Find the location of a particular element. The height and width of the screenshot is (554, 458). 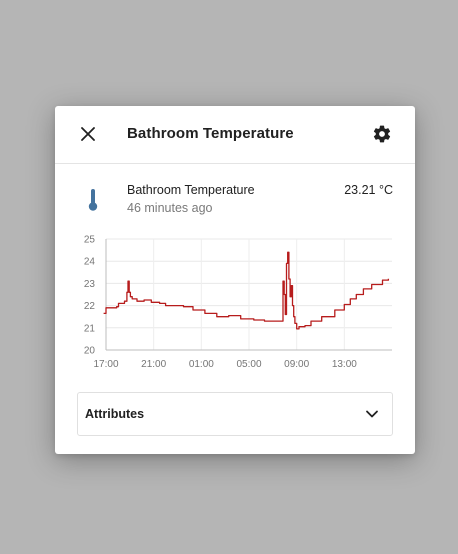

dialog-header: Bathroom Temperature is located at coordinates (235, 135).